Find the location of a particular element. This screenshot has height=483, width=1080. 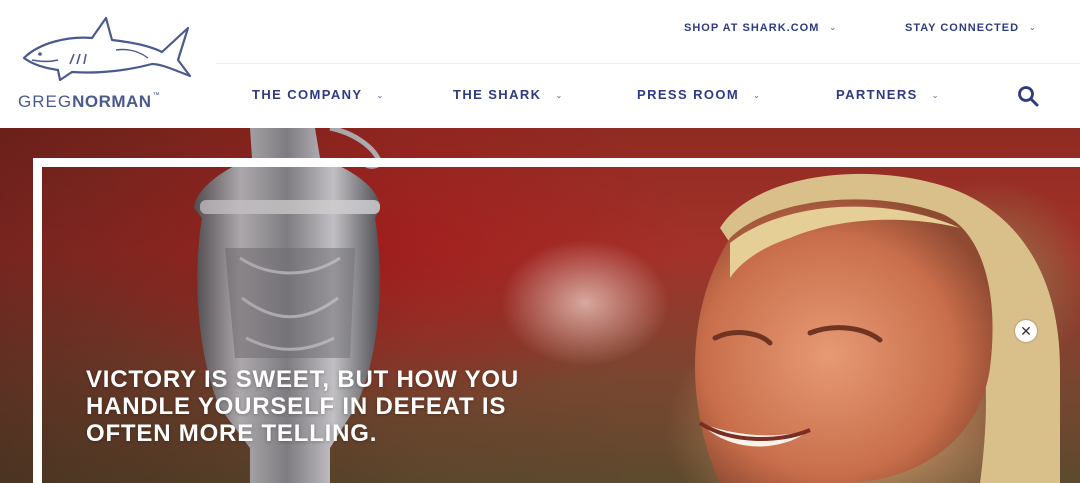

logo-name-light: GREG is located at coordinates (45, 101).